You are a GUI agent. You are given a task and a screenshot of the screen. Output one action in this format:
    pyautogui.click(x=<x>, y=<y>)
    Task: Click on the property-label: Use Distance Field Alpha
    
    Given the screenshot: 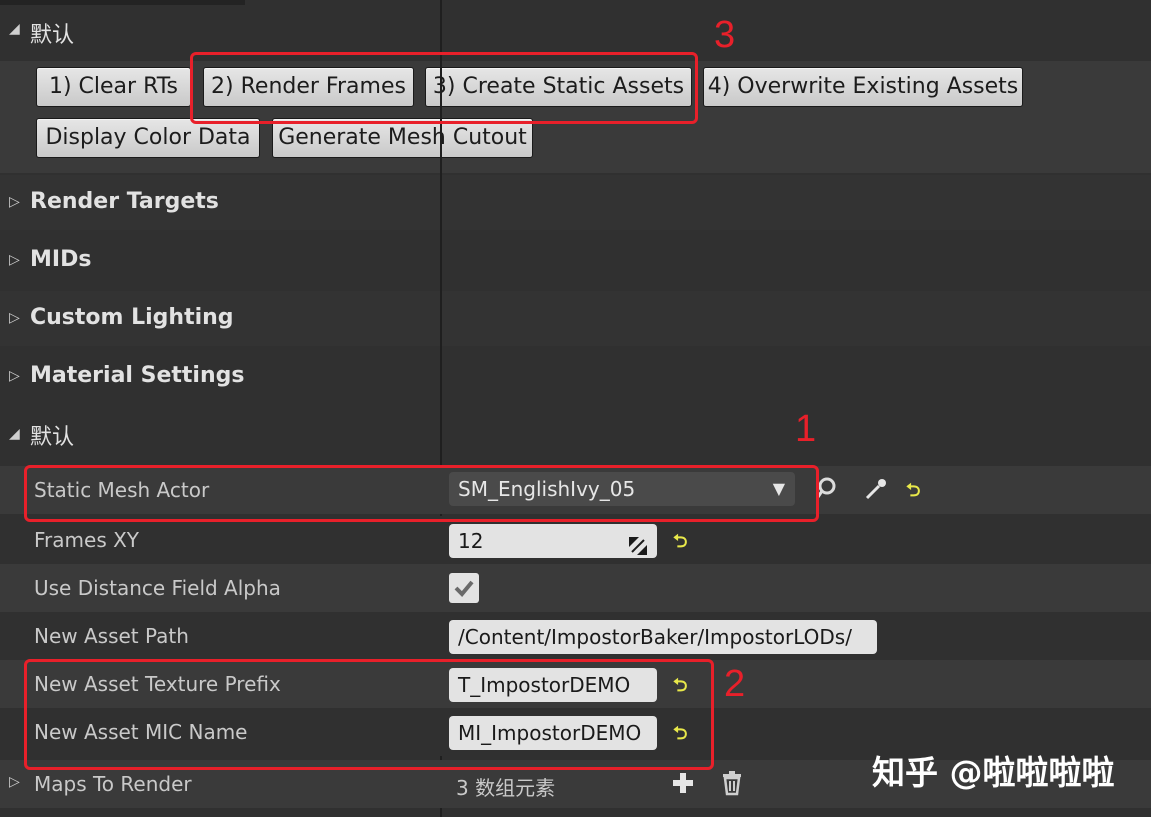 What is the action you would take?
    pyautogui.click(x=157, y=588)
    